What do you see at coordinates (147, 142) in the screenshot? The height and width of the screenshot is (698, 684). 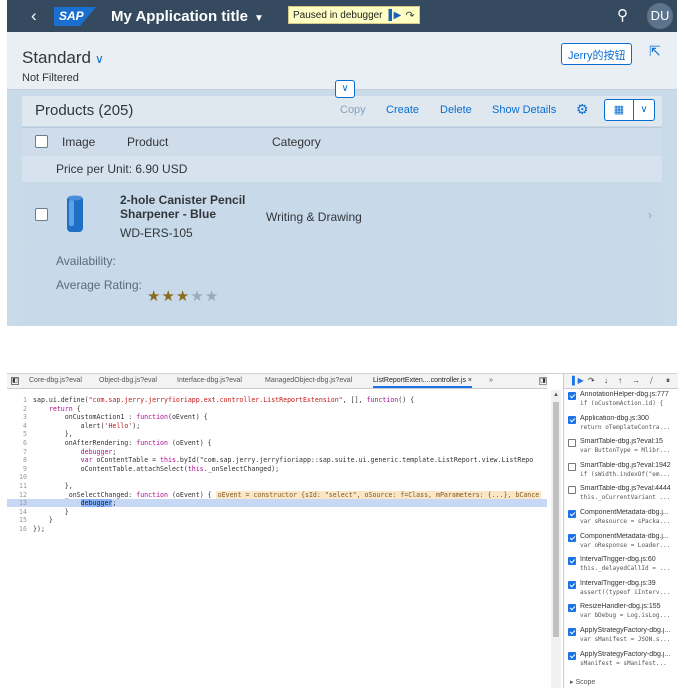 I see `column-product: Product` at bounding box center [147, 142].